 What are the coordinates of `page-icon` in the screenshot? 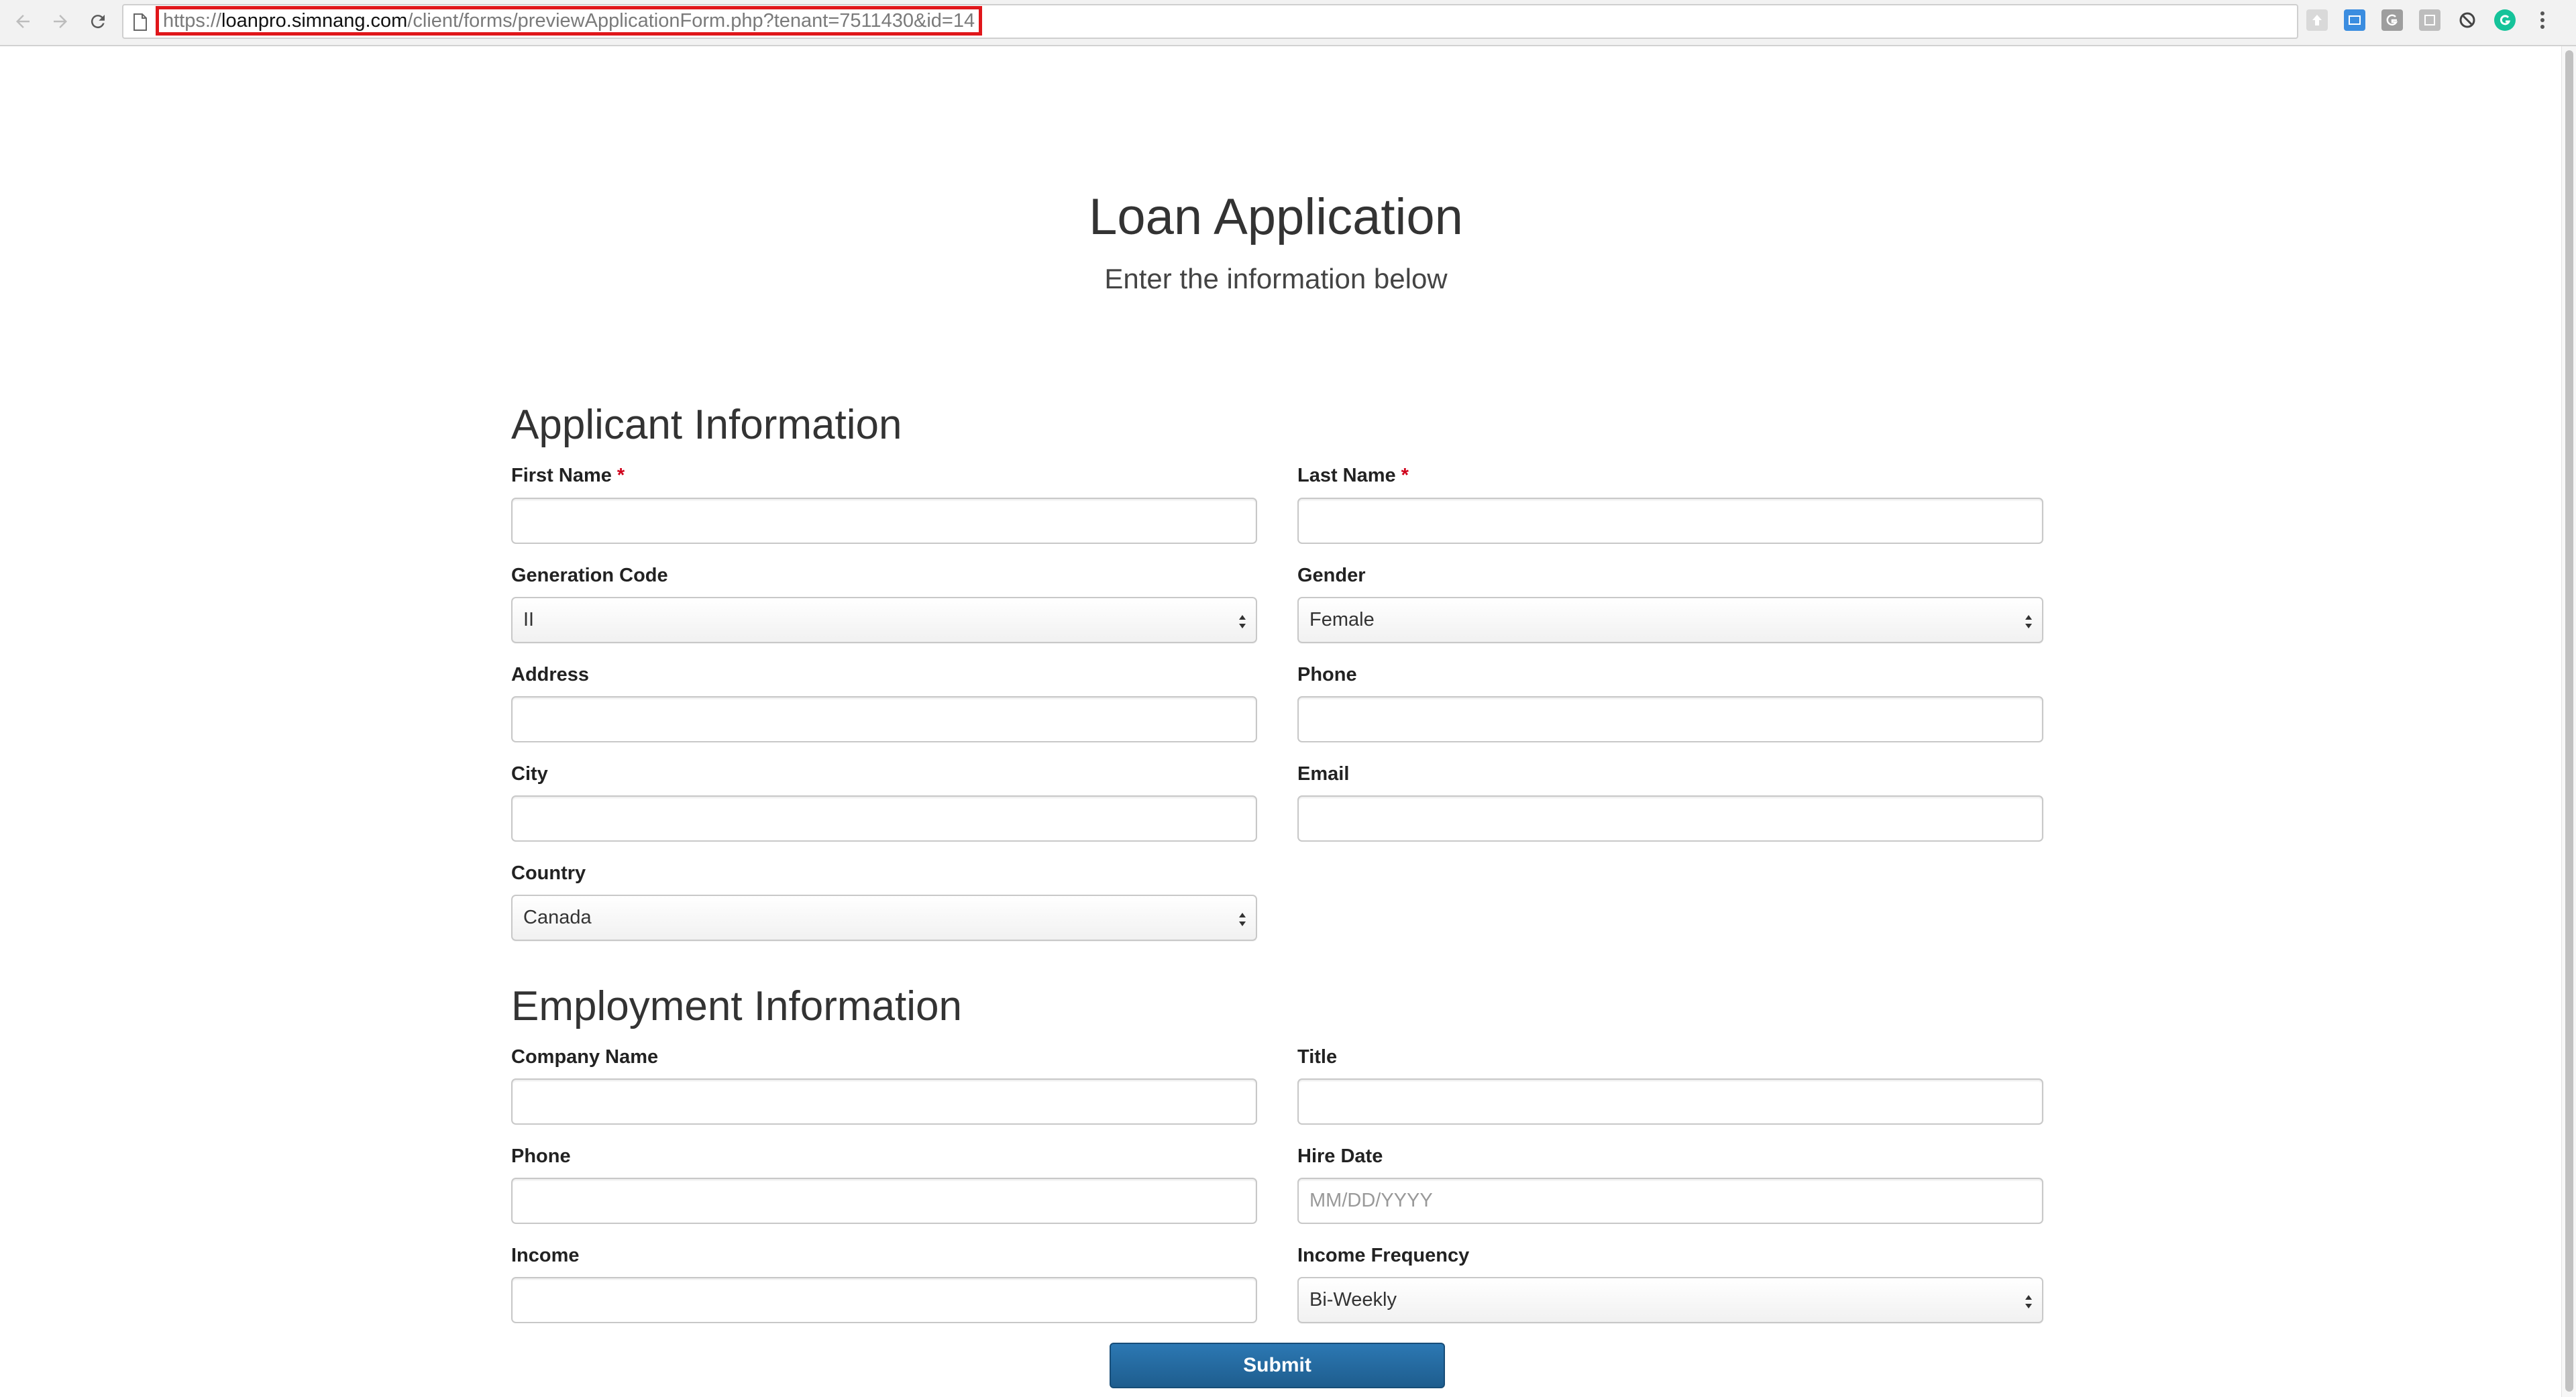 It's located at (140, 22).